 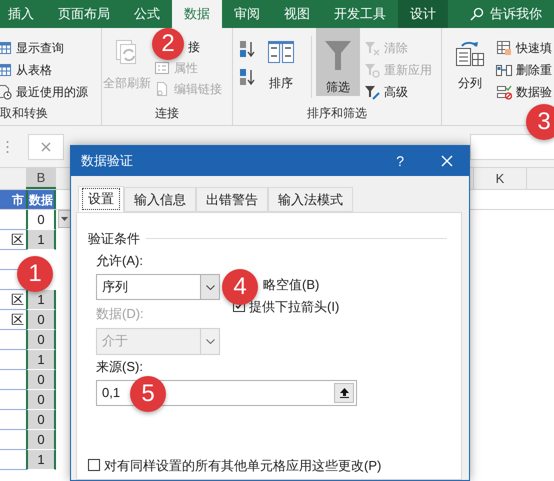 I want to click on ribbon-button: 排序, so click(x=281, y=60).